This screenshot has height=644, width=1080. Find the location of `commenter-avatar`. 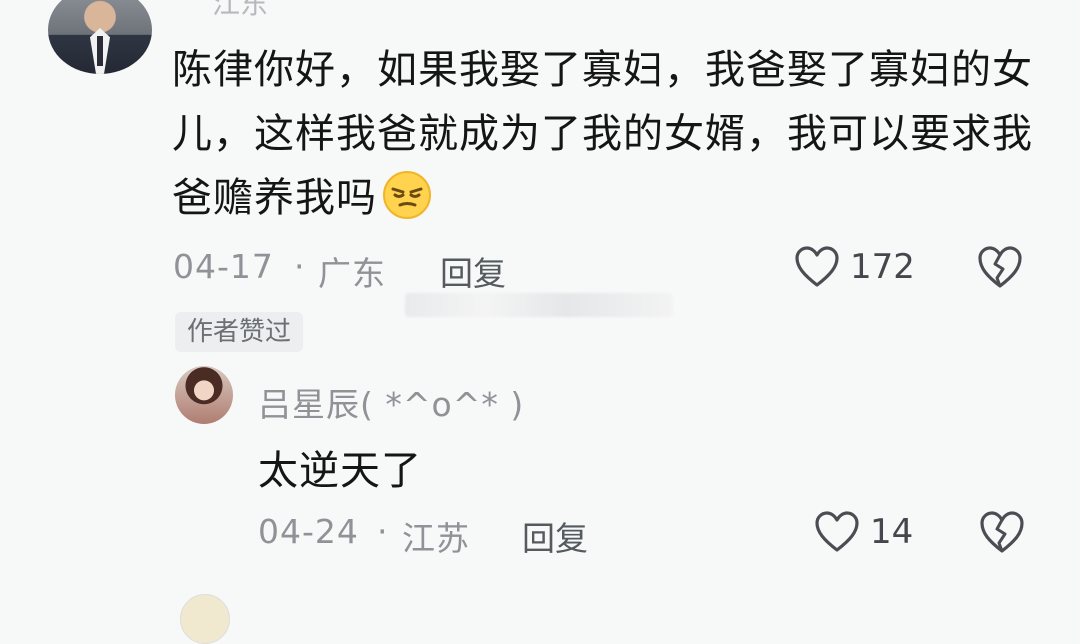

commenter-avatar is located at coordinates (100, 37).